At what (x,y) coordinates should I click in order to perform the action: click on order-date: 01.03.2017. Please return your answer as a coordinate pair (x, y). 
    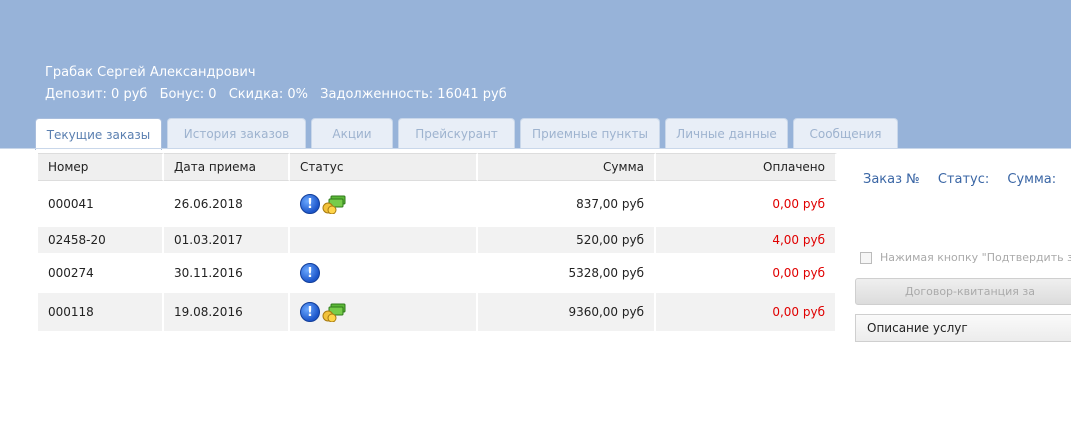
    Looking at the image, I should click on (227, 240).